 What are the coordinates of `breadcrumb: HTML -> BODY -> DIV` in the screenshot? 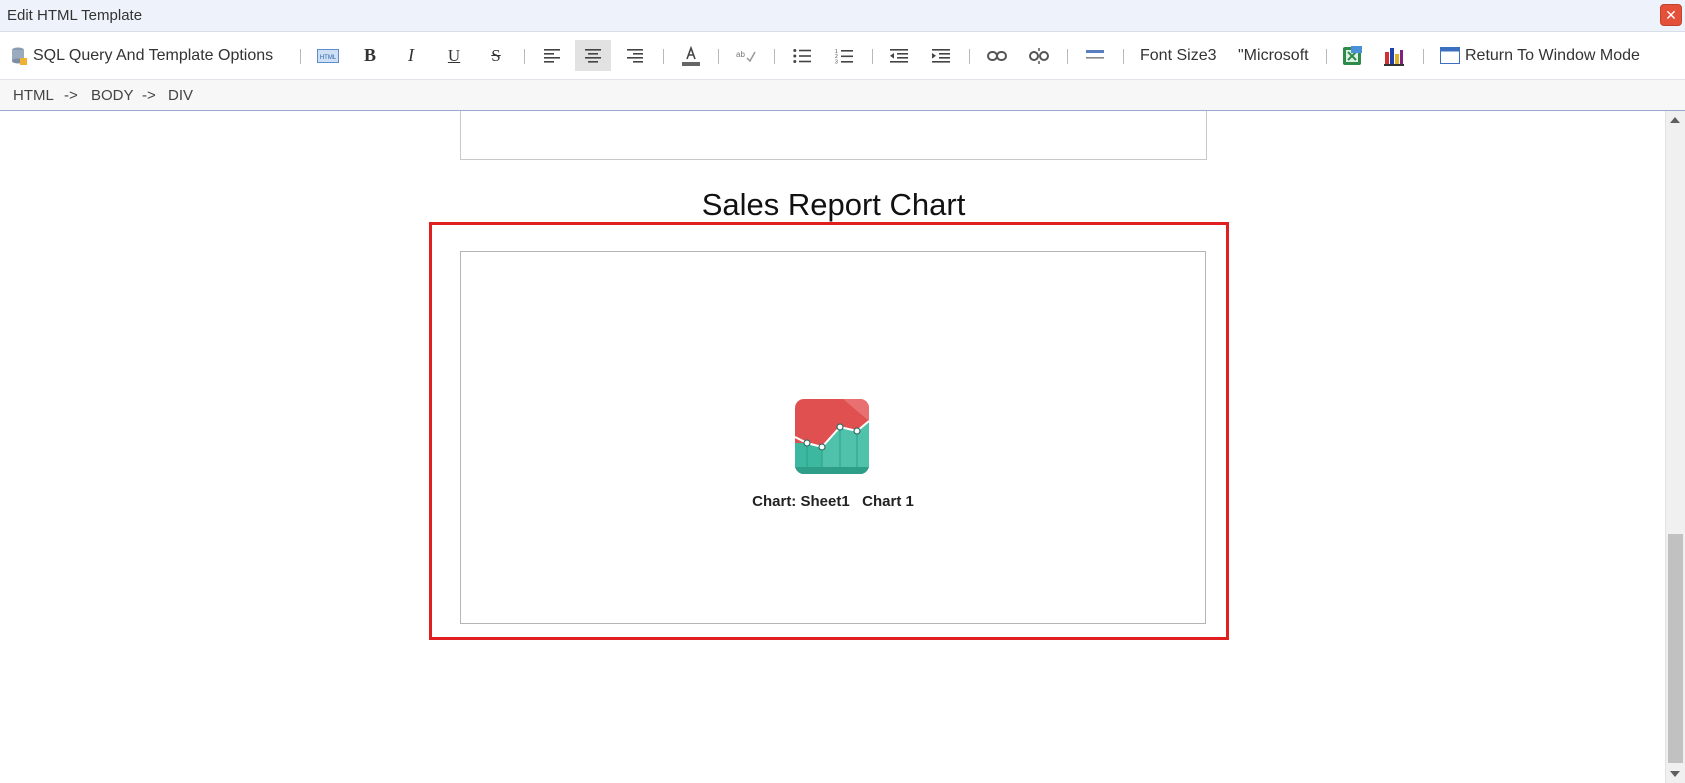 It's located at (842, 95).